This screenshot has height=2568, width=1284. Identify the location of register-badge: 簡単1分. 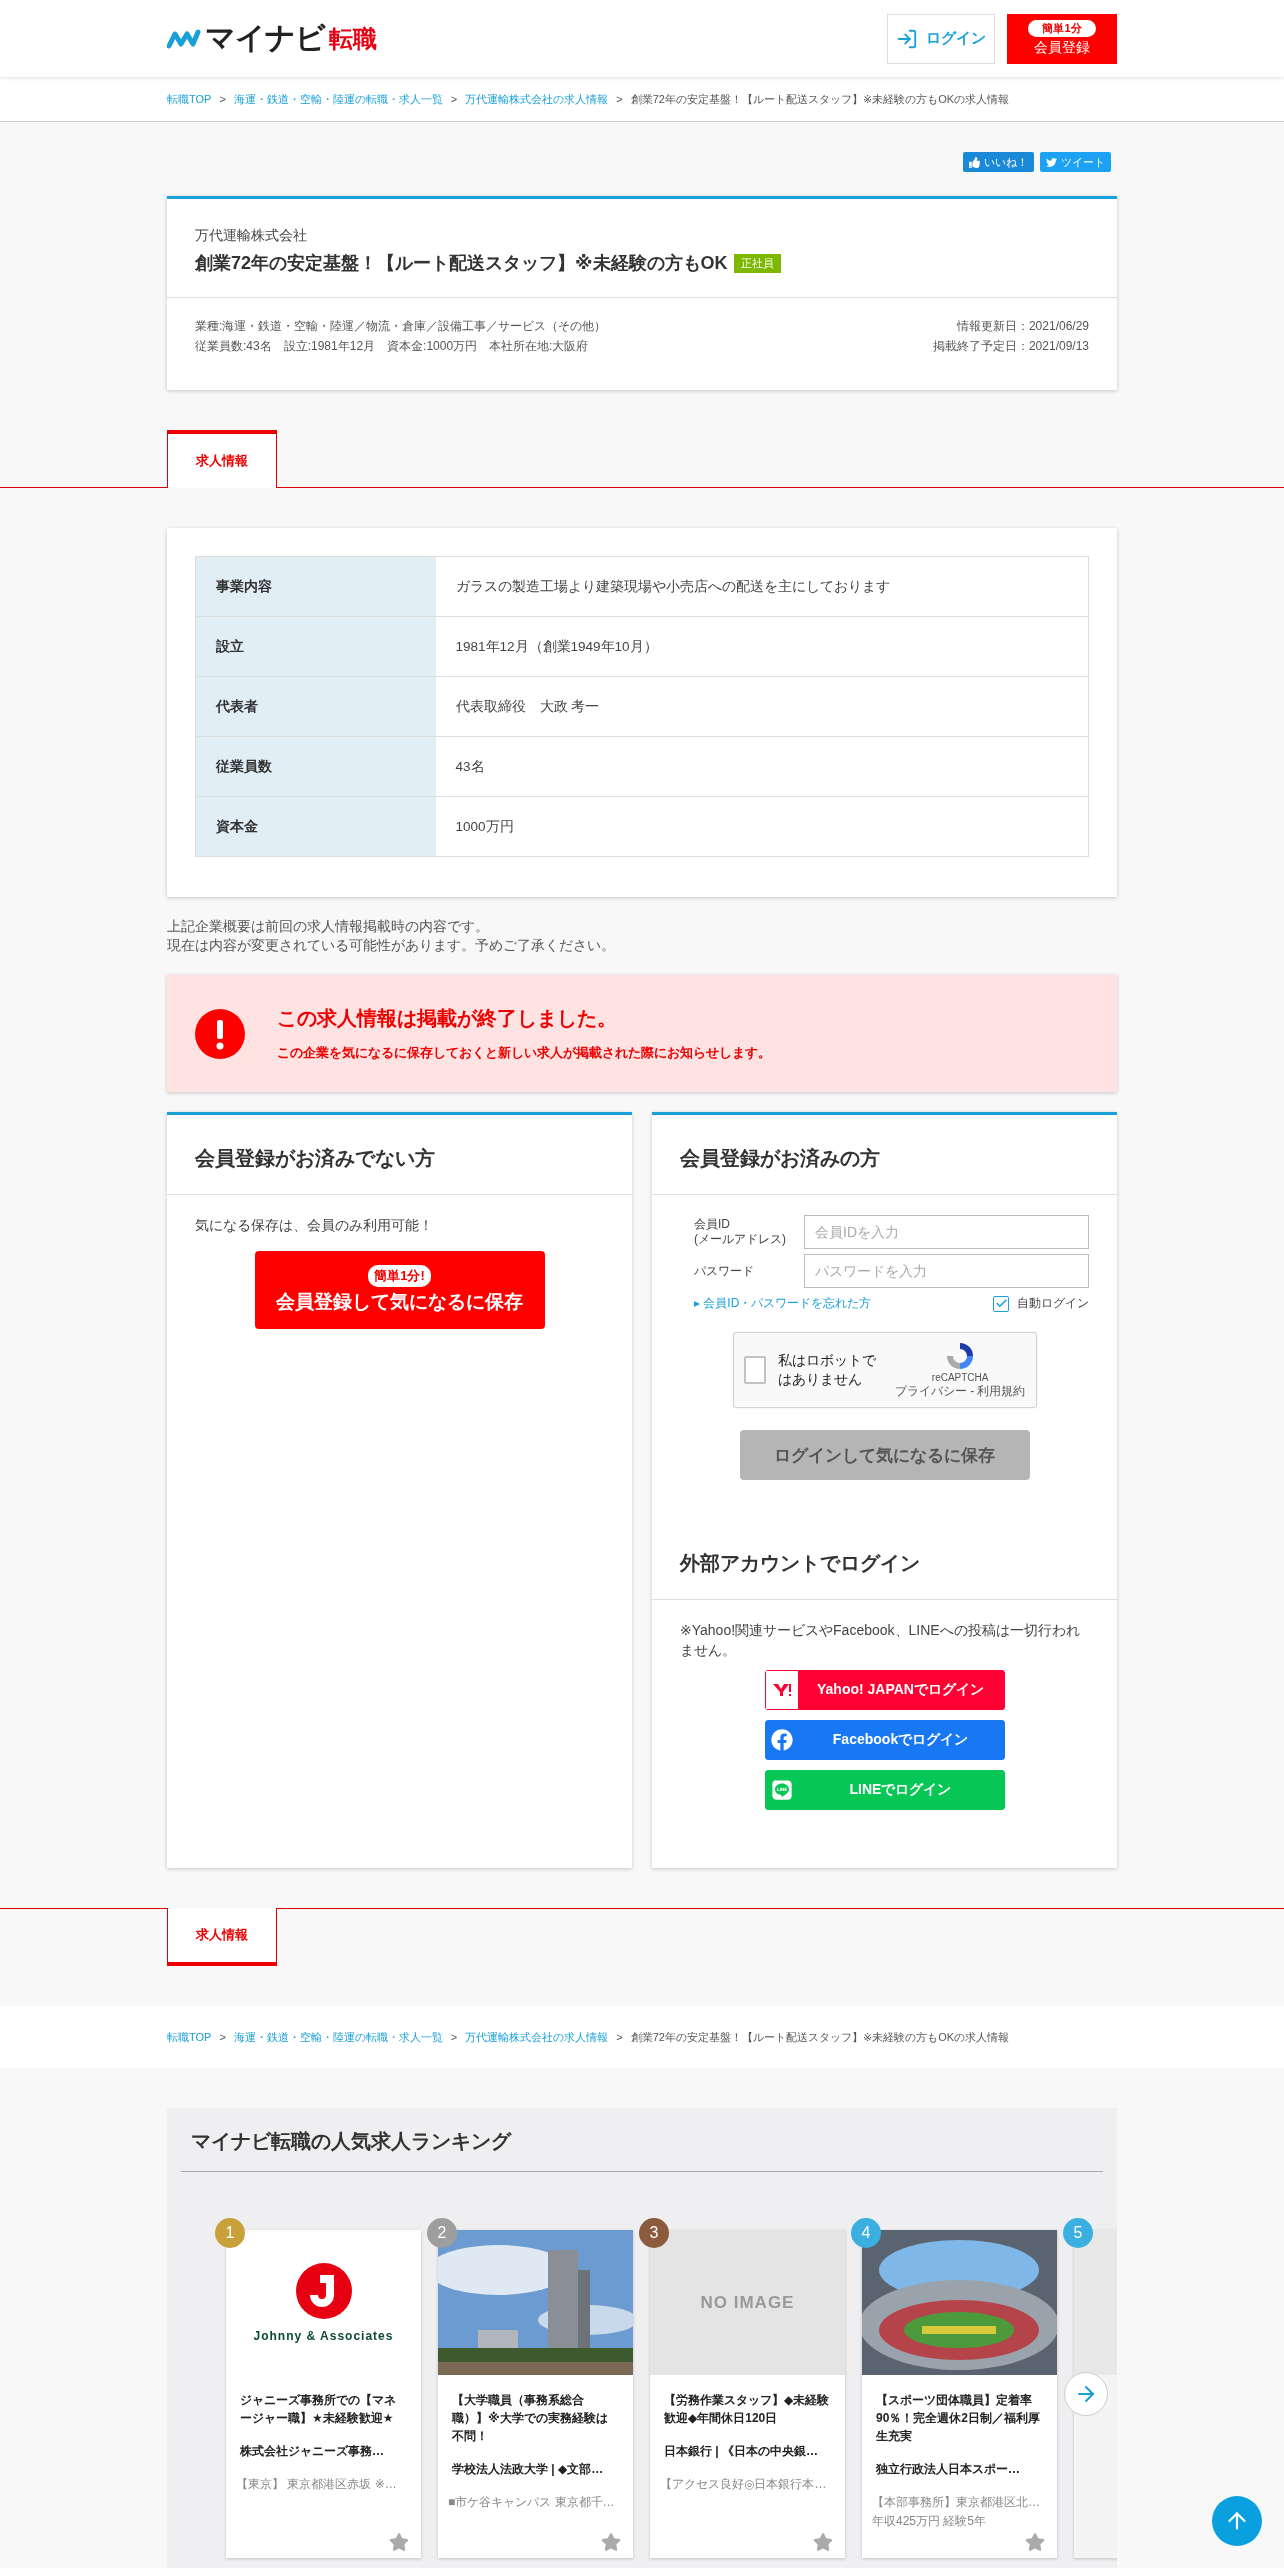
(1062, 28).